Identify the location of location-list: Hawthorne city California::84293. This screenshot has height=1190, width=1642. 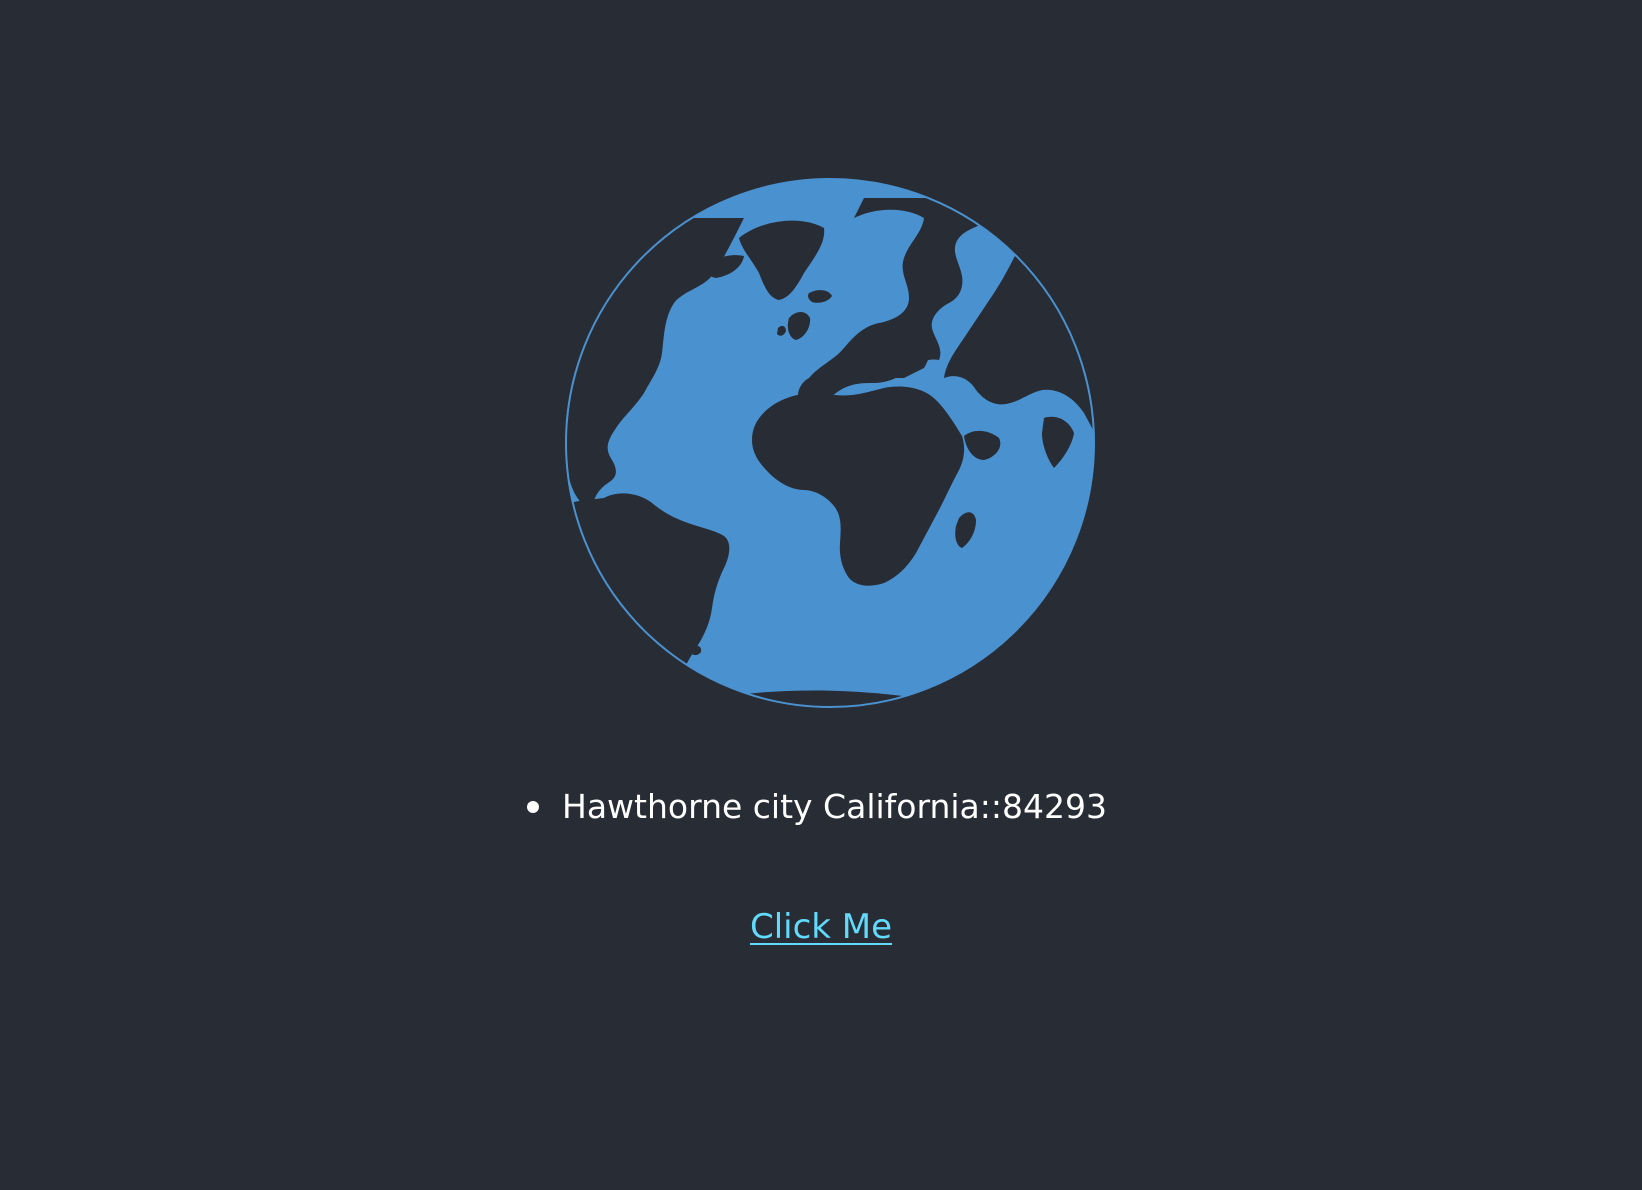
(821, 807).